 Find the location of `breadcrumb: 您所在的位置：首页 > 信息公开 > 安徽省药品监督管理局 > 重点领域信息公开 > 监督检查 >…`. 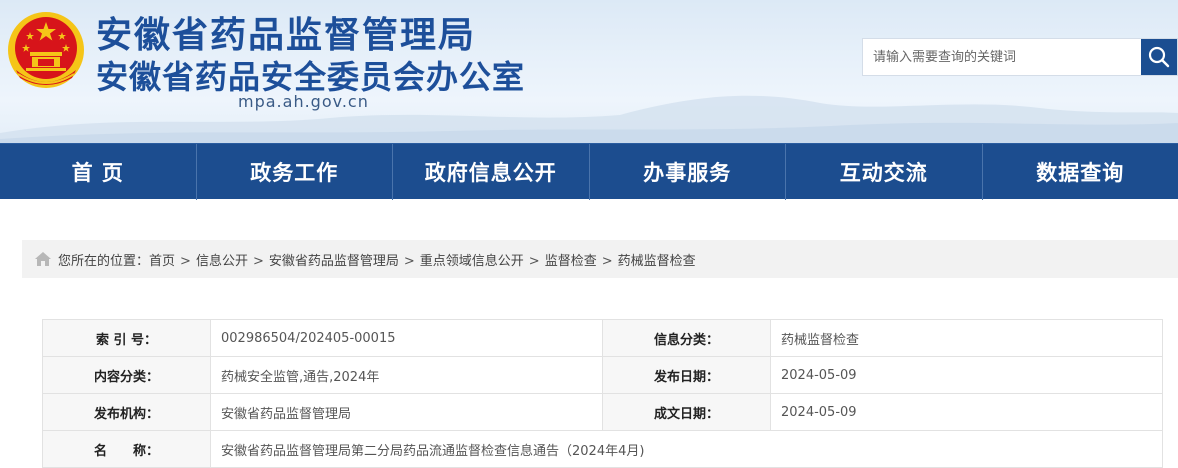

breadcrumb: 您所在的位置：首页 > 信息公开 > 安徽省药品监督管理局 > 重点领域信息公开 > 监督检查 >… is located at coordinates (600, 259).